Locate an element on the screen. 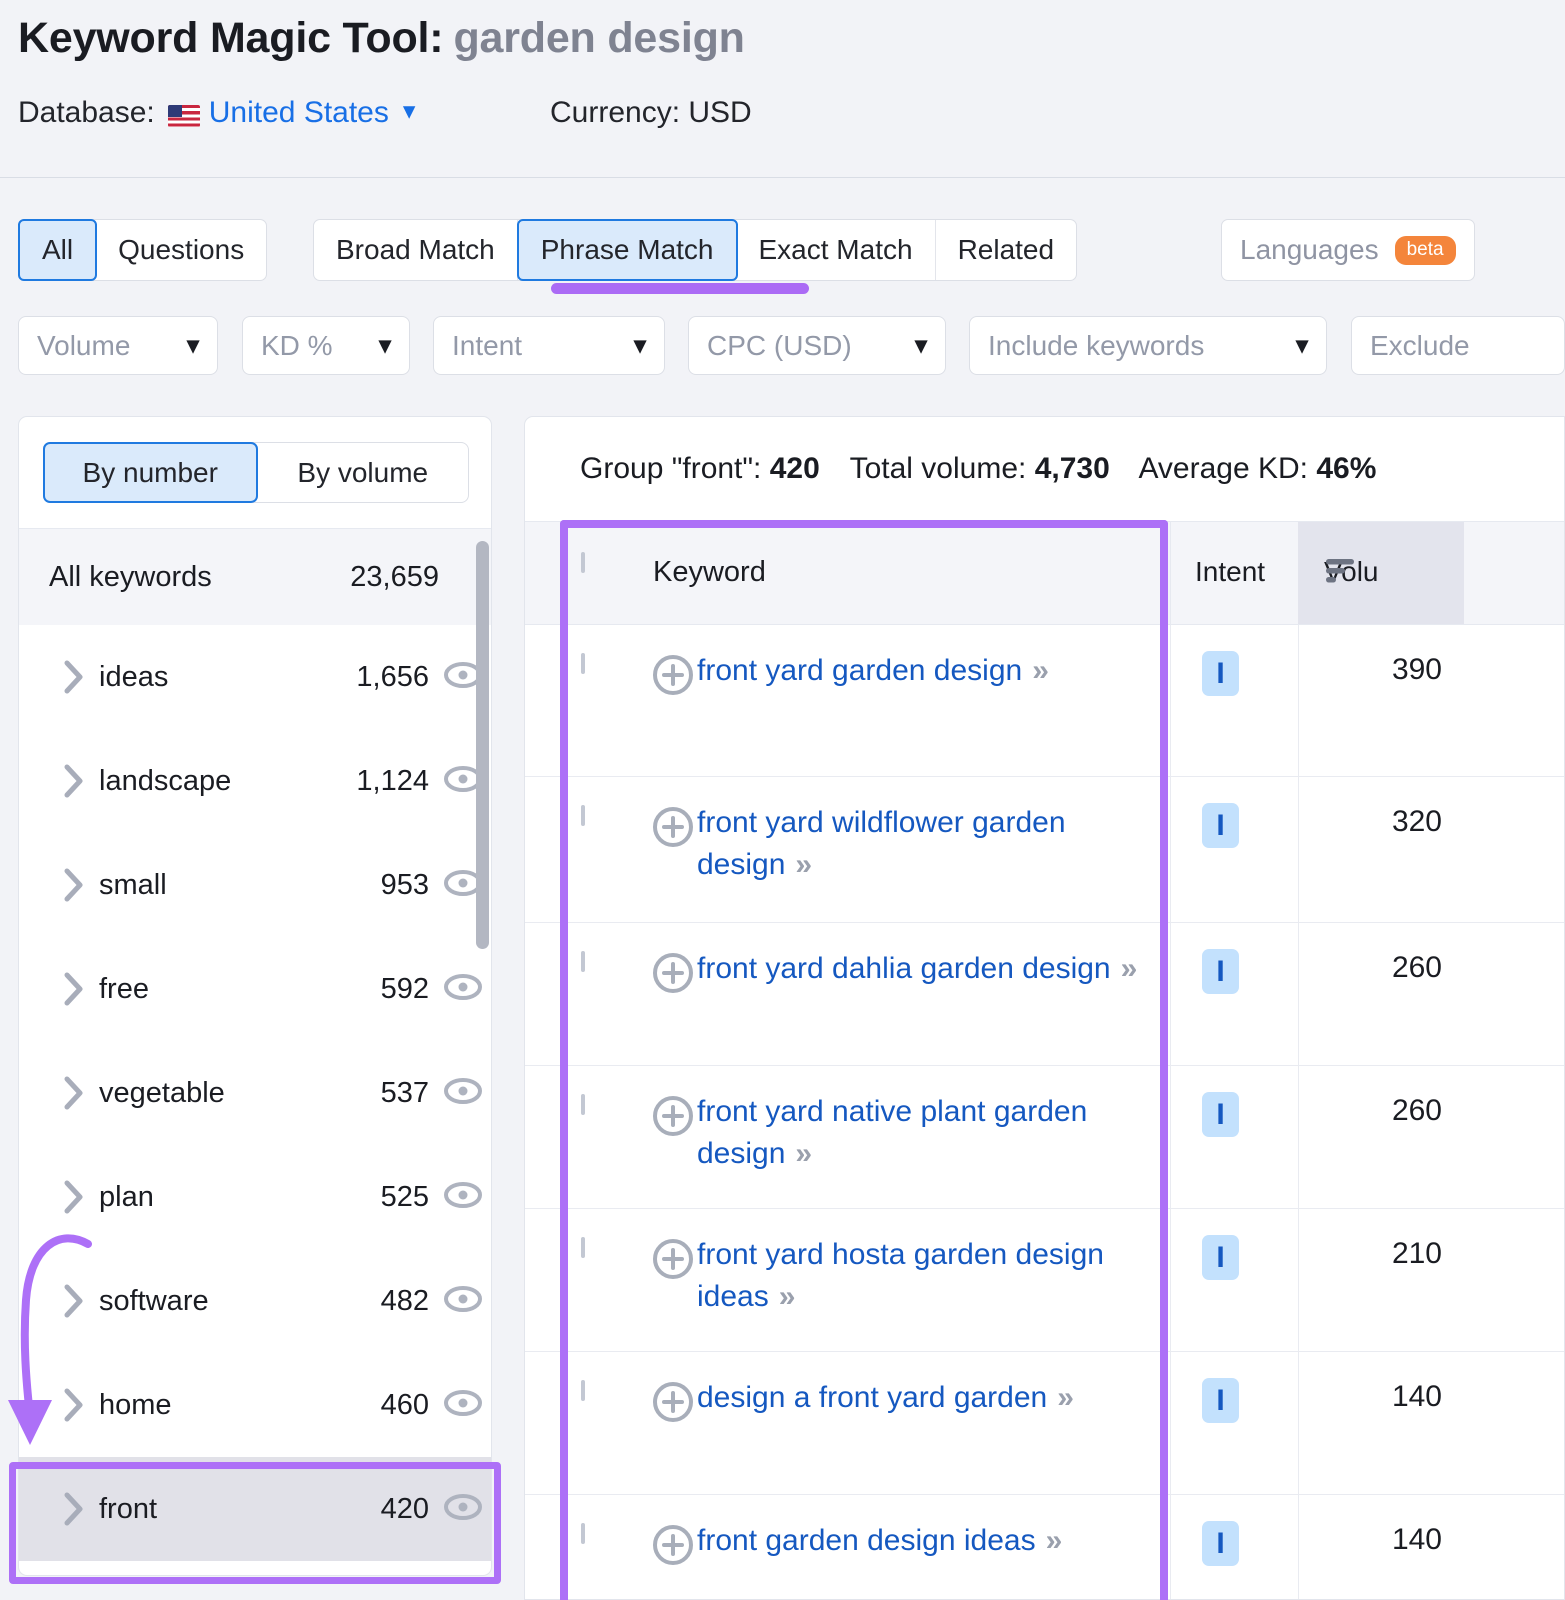  keyword-link: front garden design ideas» is located at coordinates (927, 1541).